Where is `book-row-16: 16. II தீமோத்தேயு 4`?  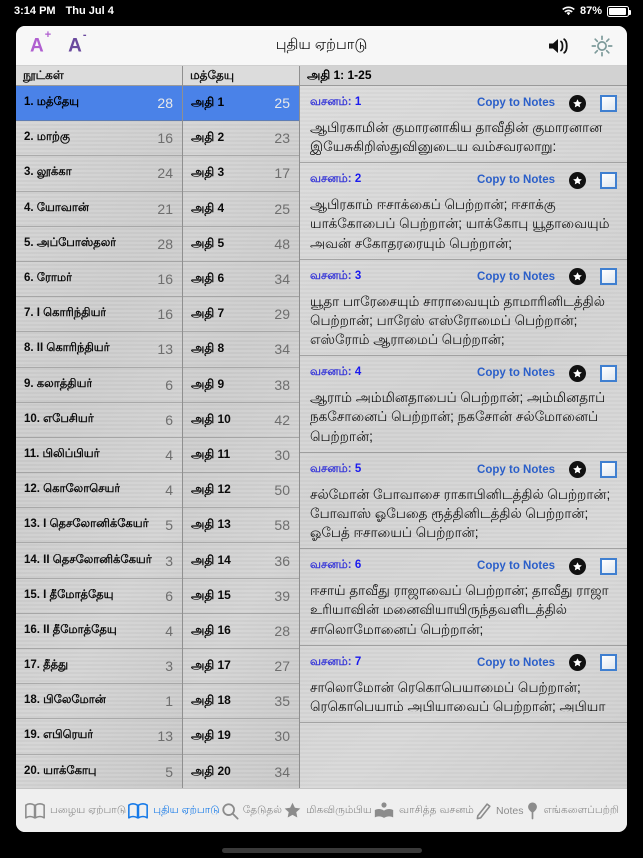 book-row-16: 16. II தீமோத்தேயு 4 is located at coordinates (99, 631).